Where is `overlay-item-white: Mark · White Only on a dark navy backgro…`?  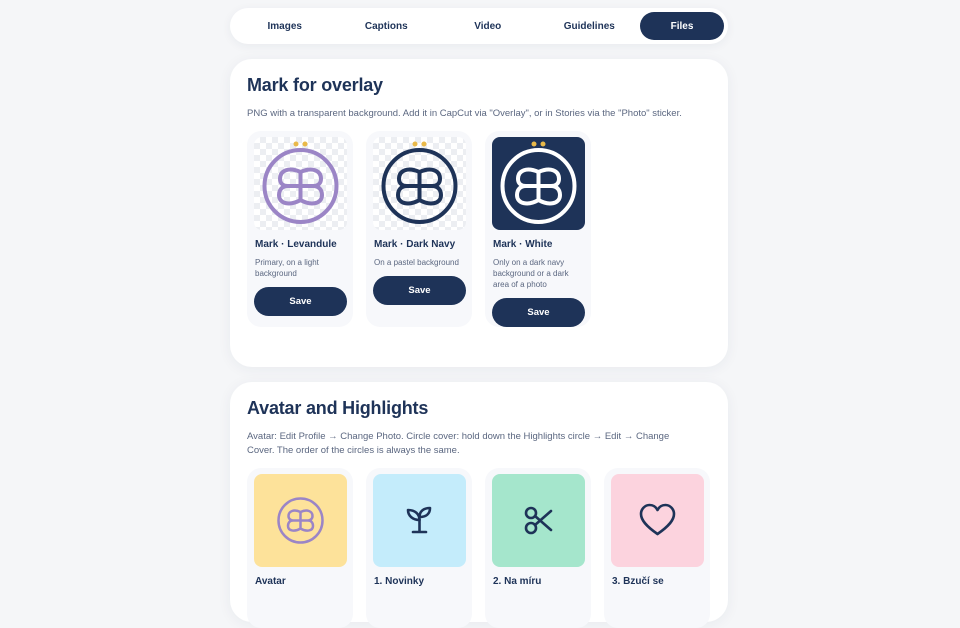 overlay-item-white: Mark · White Only on a dark navy backgro… is located at coordinates (538, 229).